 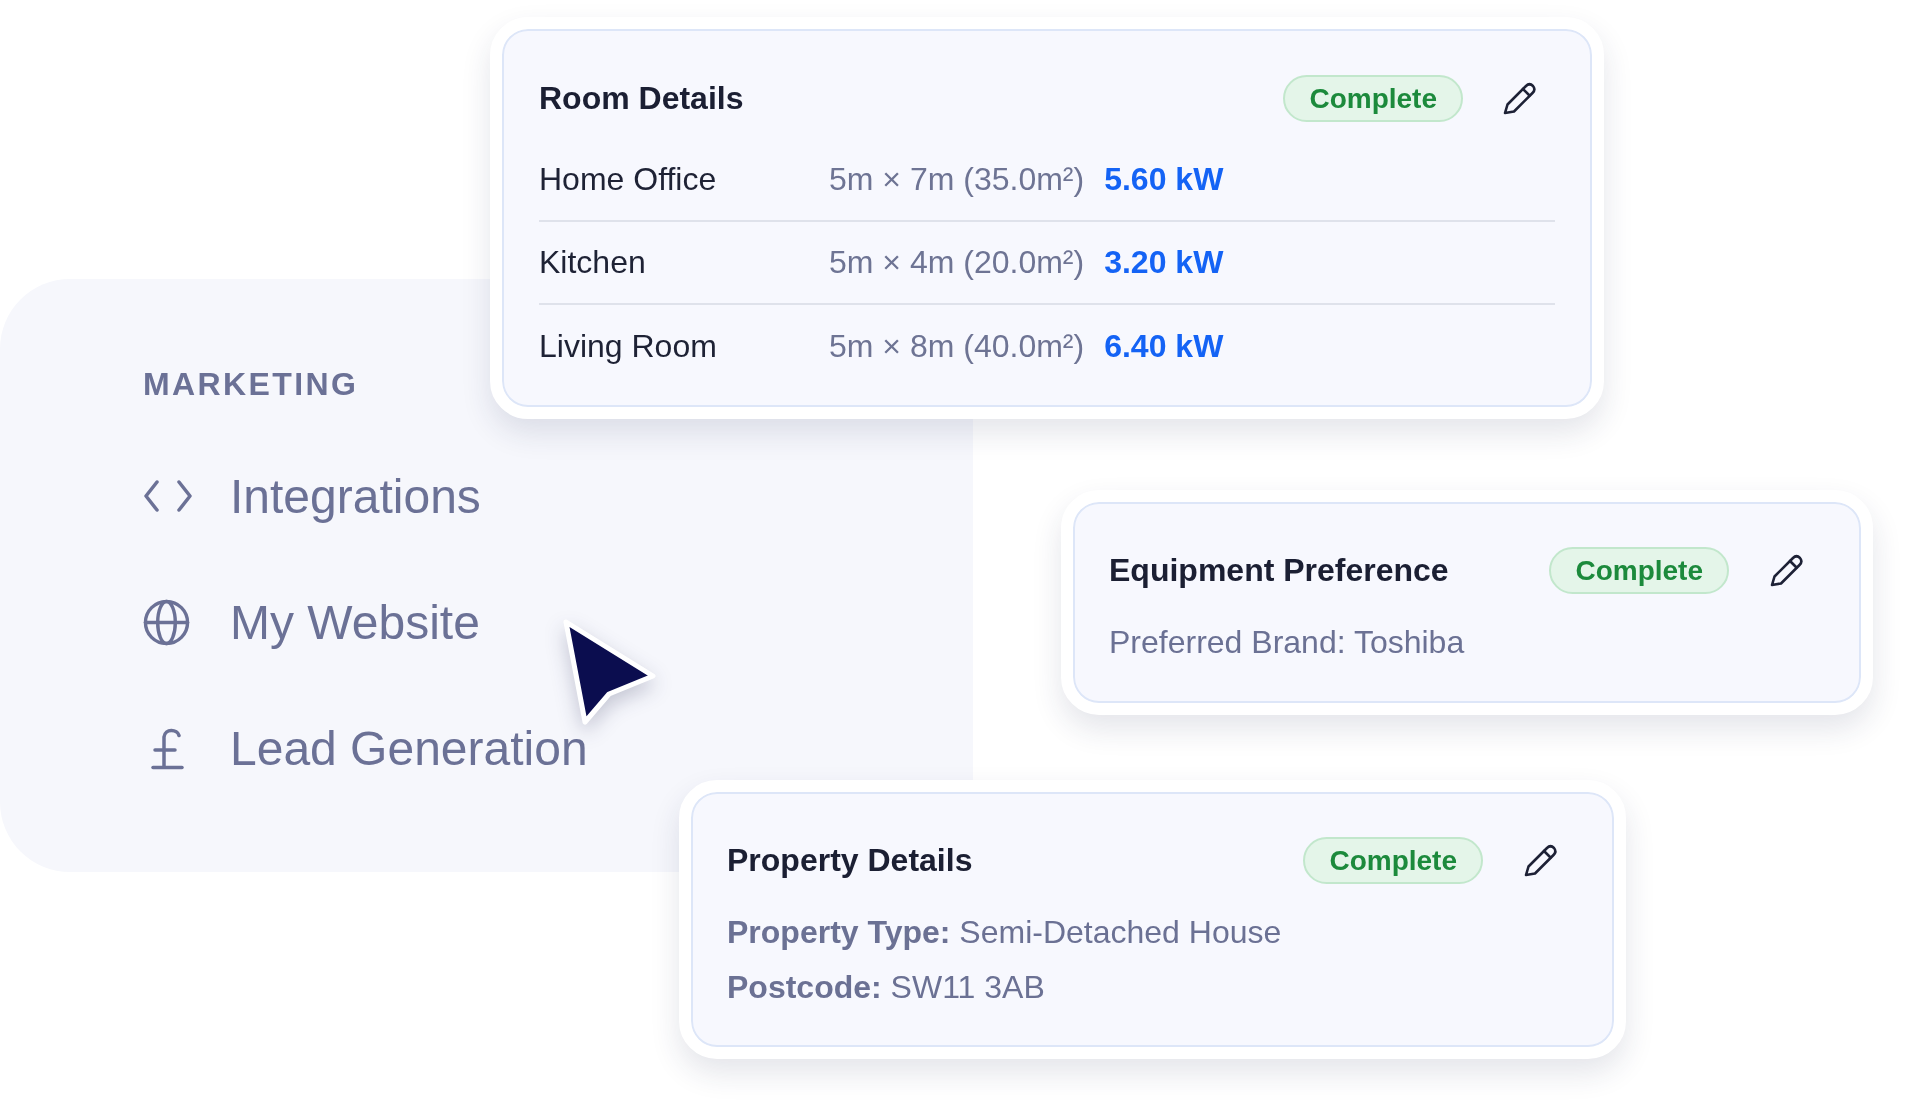 I want to click on room-name: Home Office, so click(x=628, y=179).